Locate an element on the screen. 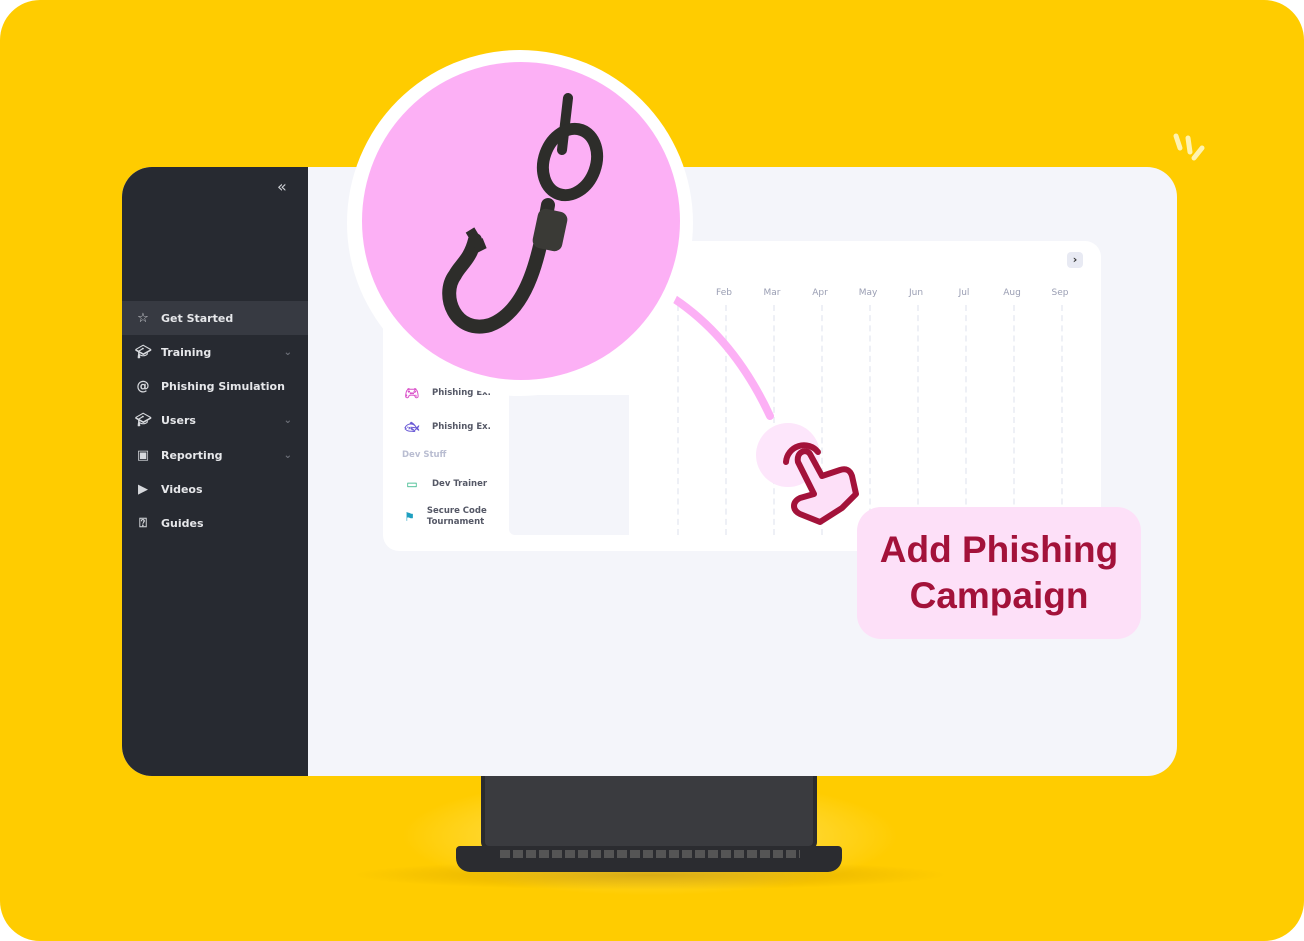 Image resolution: width=1304 pixels, height=941 pixels. sparkle-icon is located at coordinates (1189, 147).